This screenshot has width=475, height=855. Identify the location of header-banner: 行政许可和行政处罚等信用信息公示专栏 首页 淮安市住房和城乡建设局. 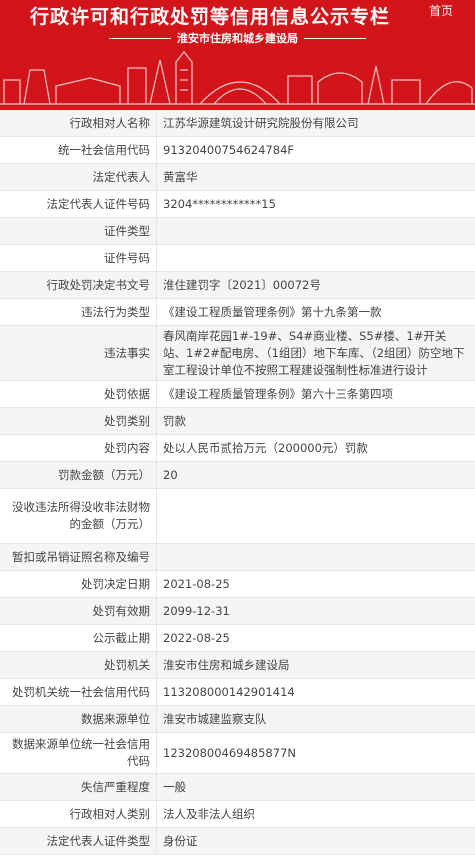
(237, 55).